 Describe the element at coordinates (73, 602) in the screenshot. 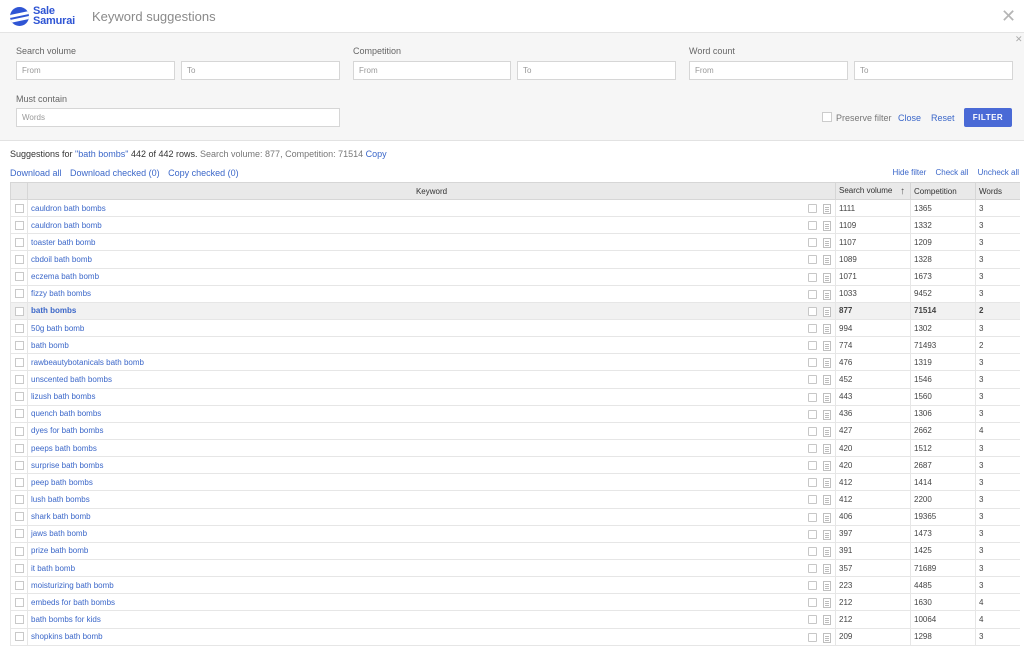

I see `keyword-link: embeds for bath bombs` at that location.